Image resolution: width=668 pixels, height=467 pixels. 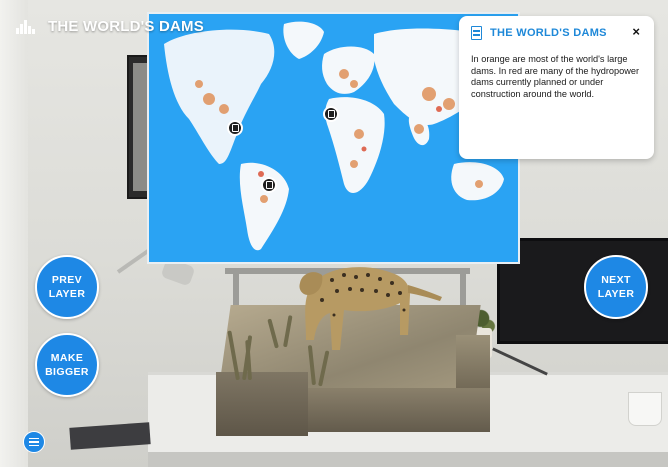 What do you see at coordinates (67, 280) in the screenshot?
I see `prev-layer-label-line1: PREV` at bounding box center [67, 280].